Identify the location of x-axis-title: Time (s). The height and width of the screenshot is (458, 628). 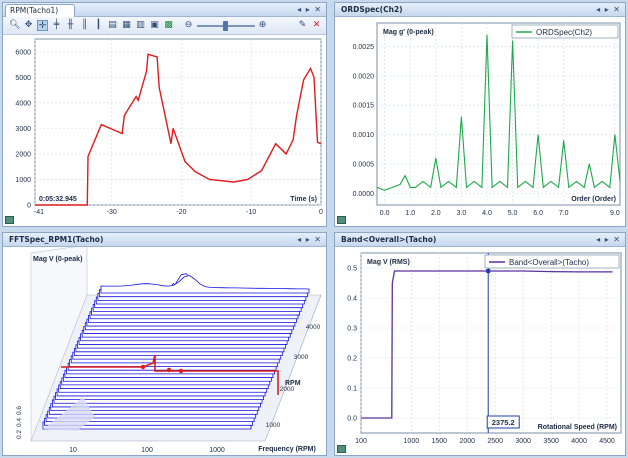
(303, 199).